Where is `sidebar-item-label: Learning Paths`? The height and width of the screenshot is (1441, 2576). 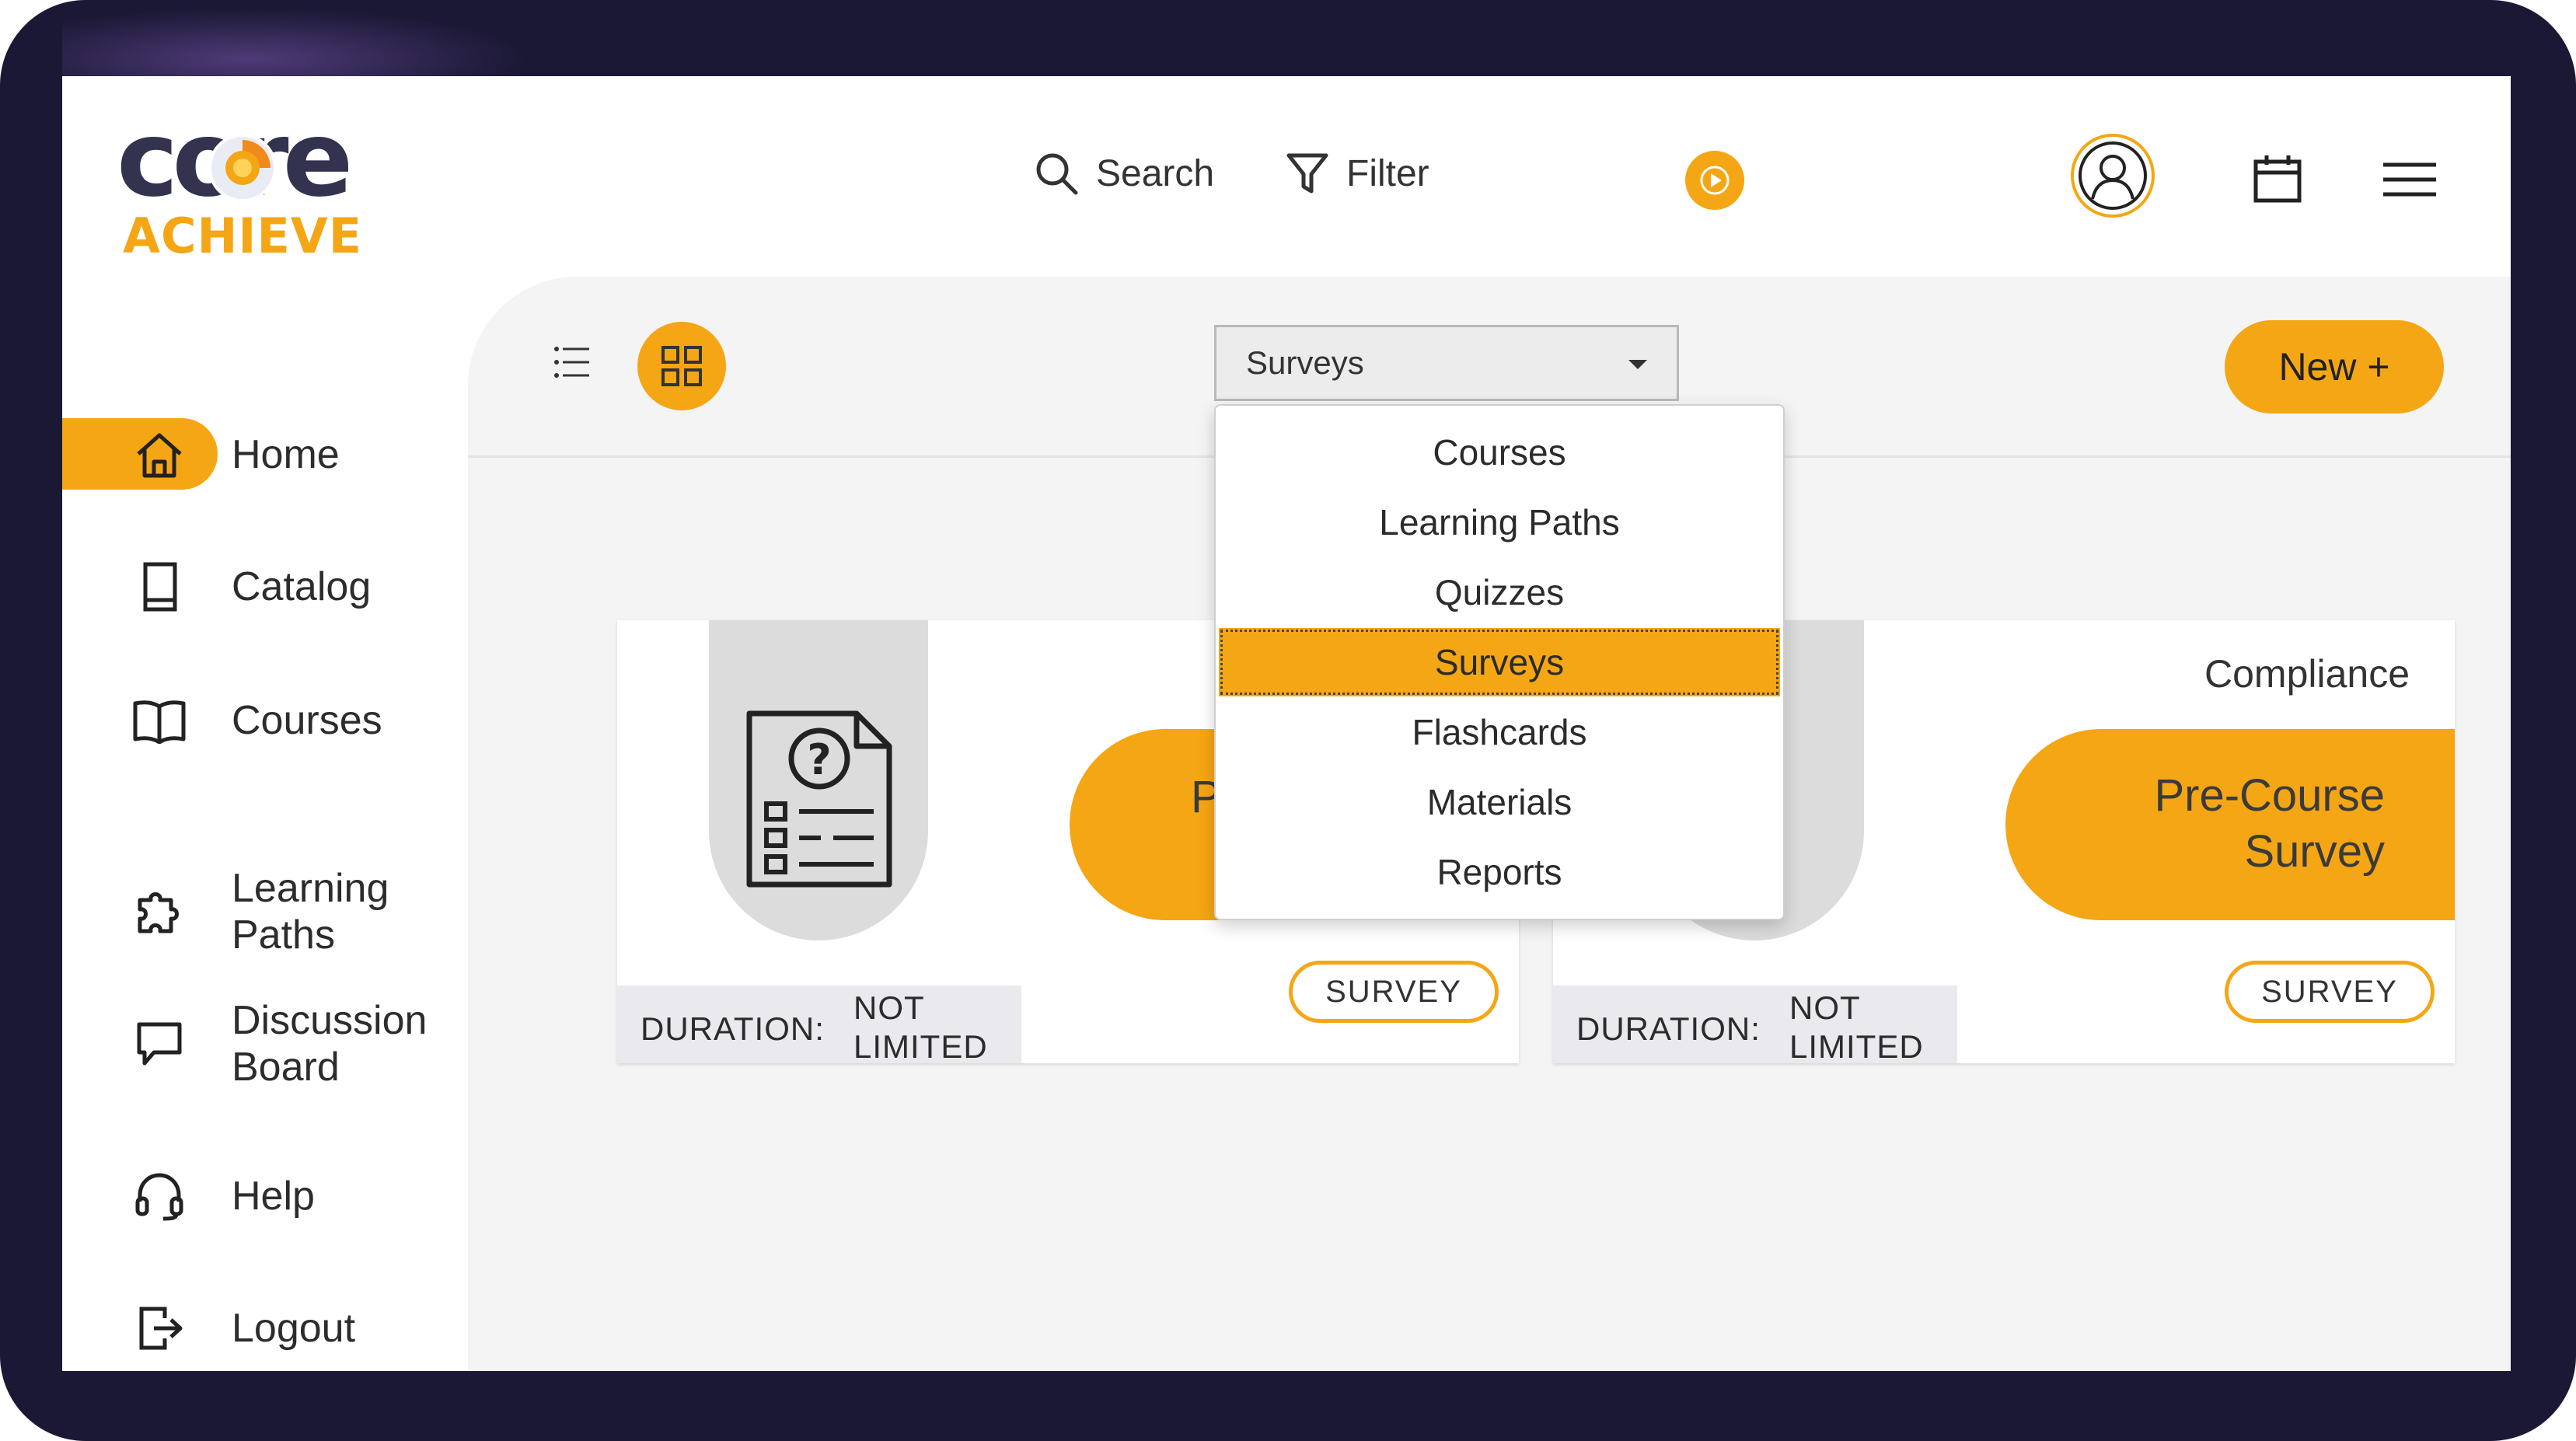
sidebar-item-label: Learning Paths is located at coordinates (311, 912).